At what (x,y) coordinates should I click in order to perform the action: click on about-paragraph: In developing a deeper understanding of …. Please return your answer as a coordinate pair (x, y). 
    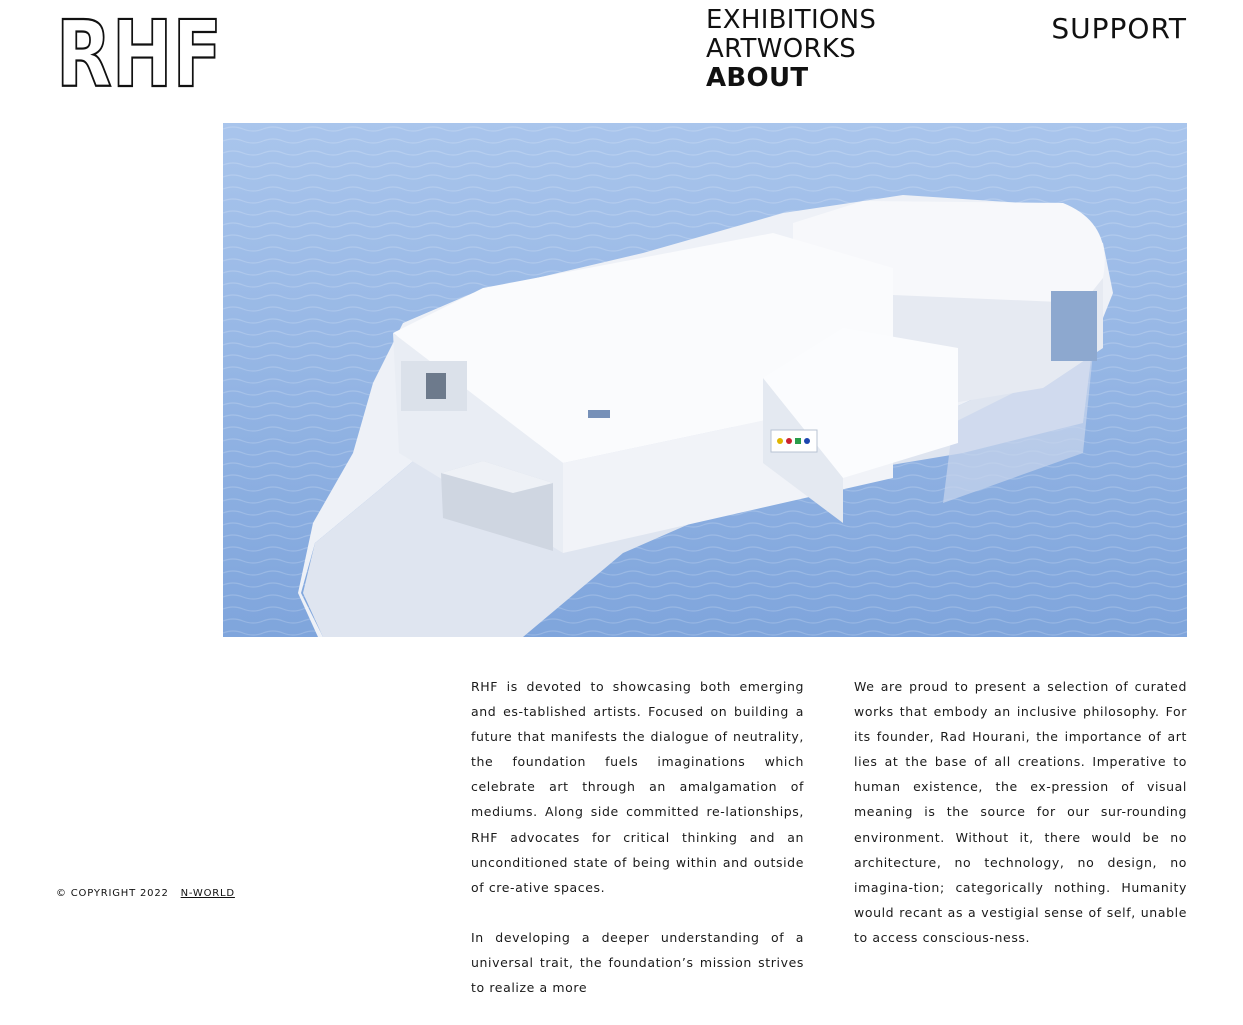
    Looking at the image, I should click on (637, 962).